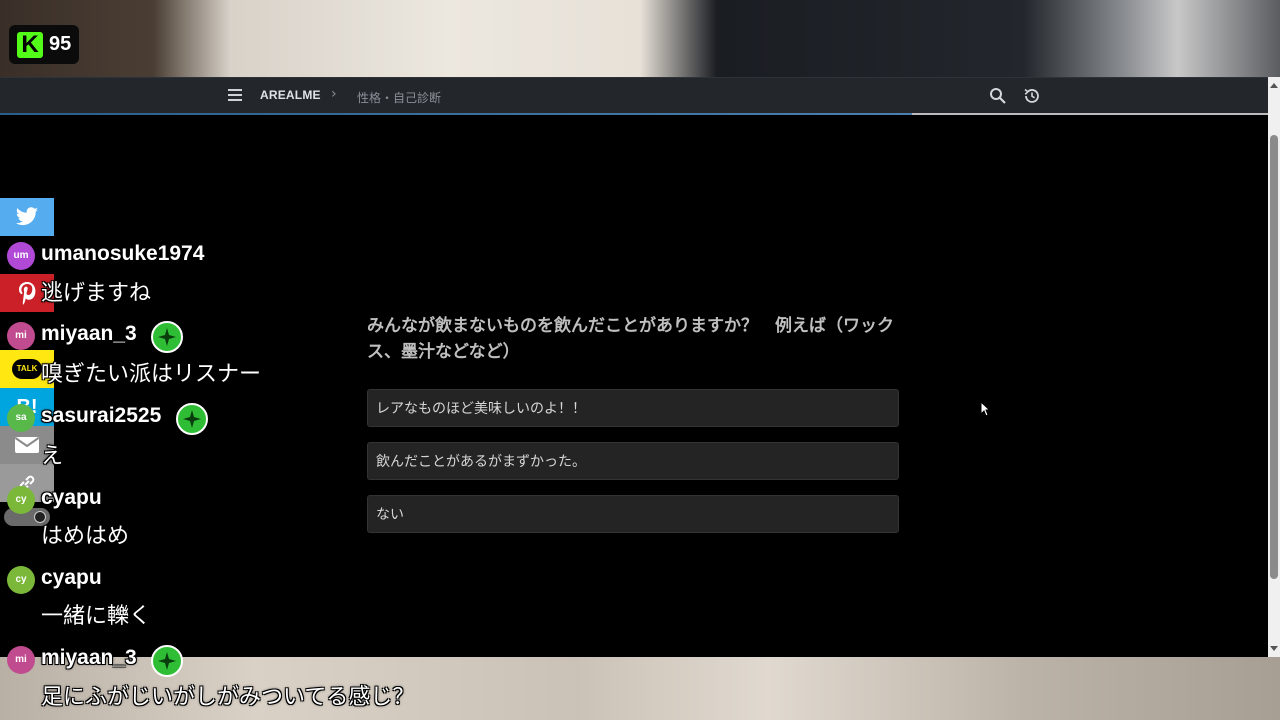 The height and width of the screenshot is (720, 1280). Describe the element at coordinates (1274, 85) in the screenshot. I see `scroll-up-arrow-icon` at that location.